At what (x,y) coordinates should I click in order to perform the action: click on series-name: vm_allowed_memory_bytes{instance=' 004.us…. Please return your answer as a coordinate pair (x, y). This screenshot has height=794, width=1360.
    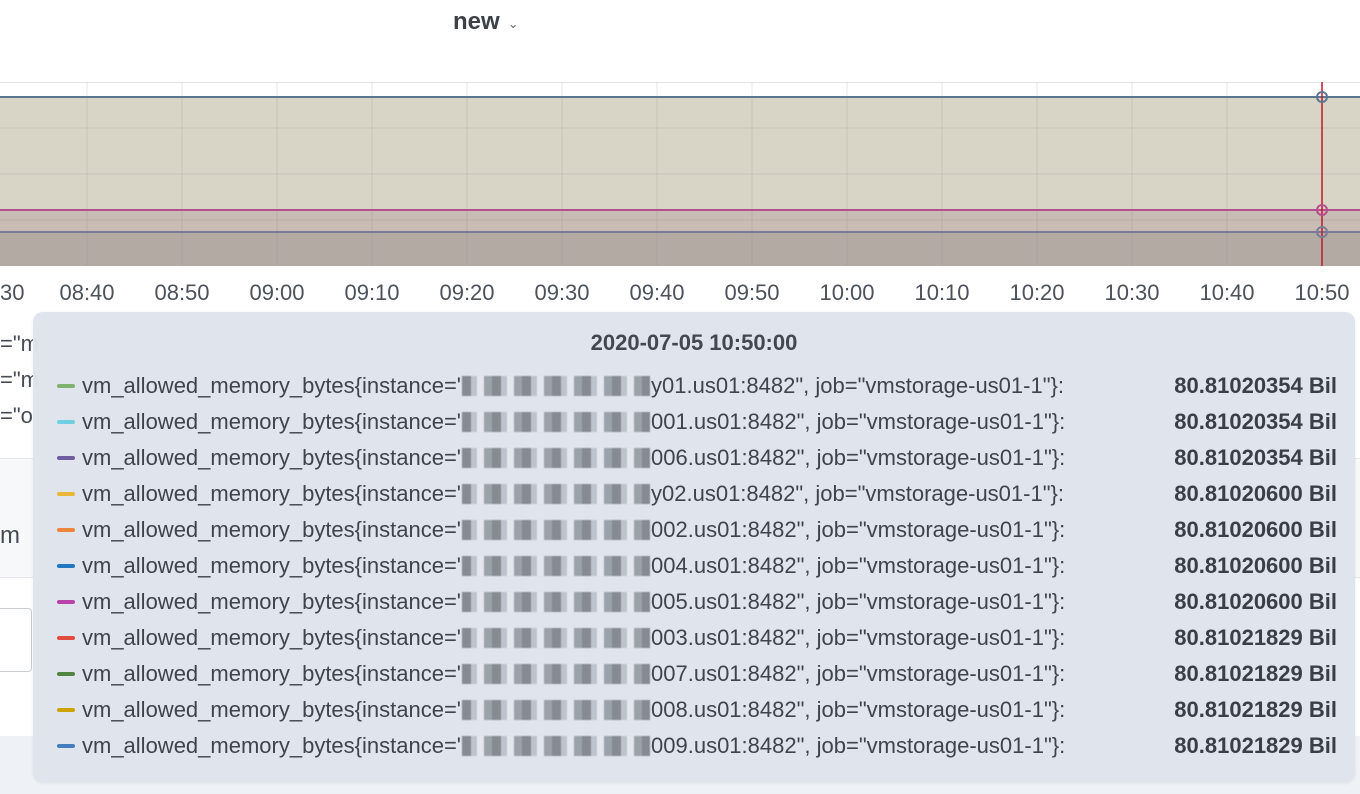
    Looking at the image, I should click on (573, 566).